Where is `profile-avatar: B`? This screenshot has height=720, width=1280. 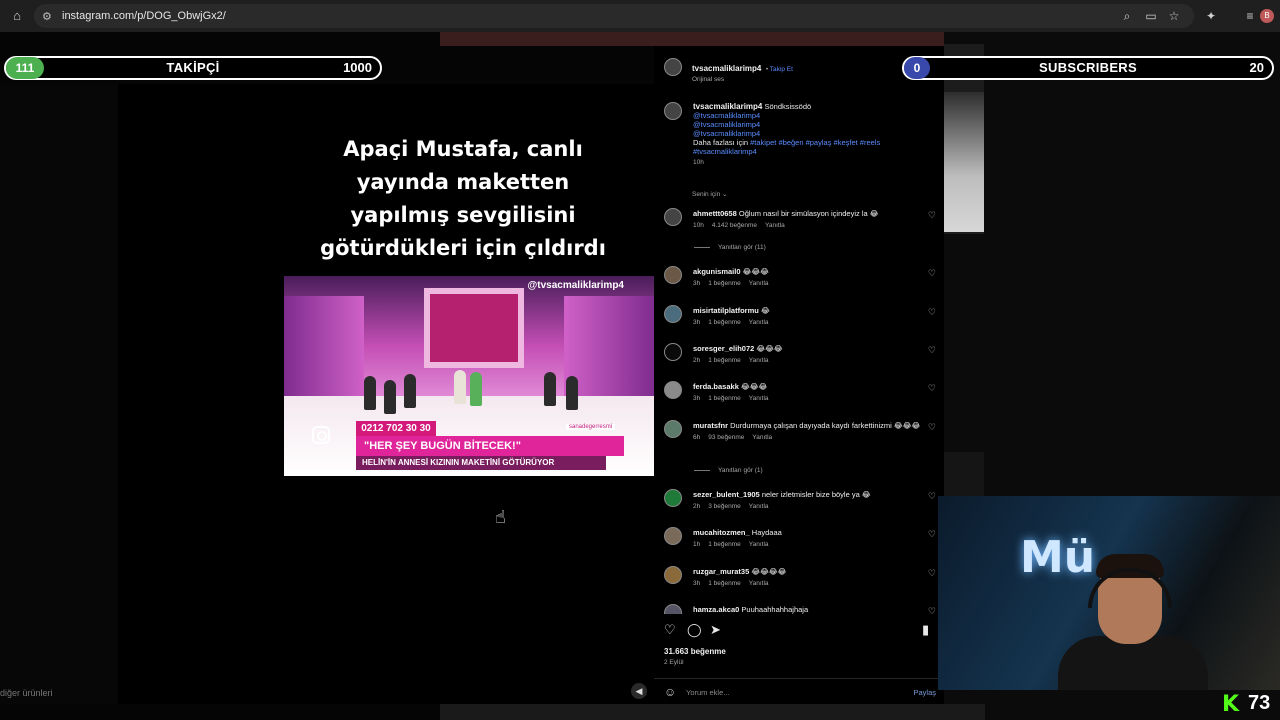
profile-avatar: B is located at coordinates (1267, 16).